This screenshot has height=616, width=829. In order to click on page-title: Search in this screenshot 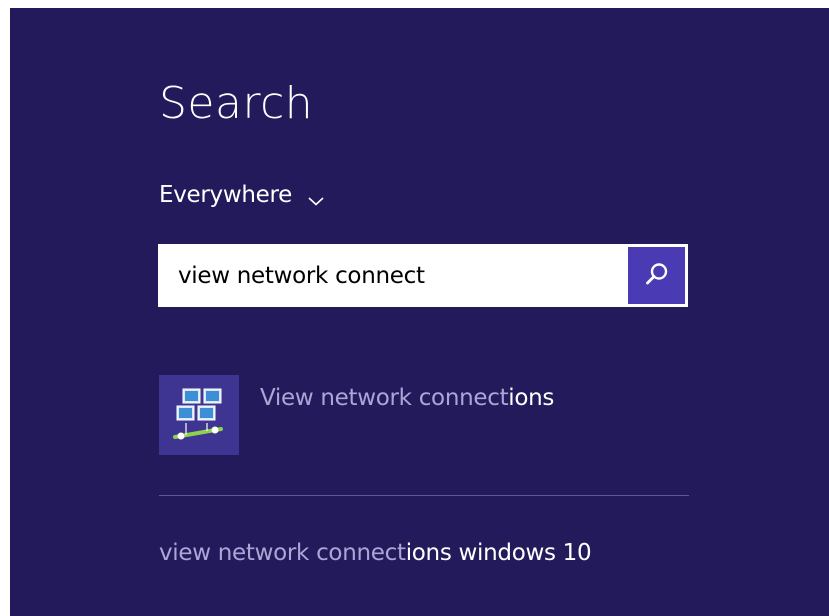, I will do `click(236, 103)`.